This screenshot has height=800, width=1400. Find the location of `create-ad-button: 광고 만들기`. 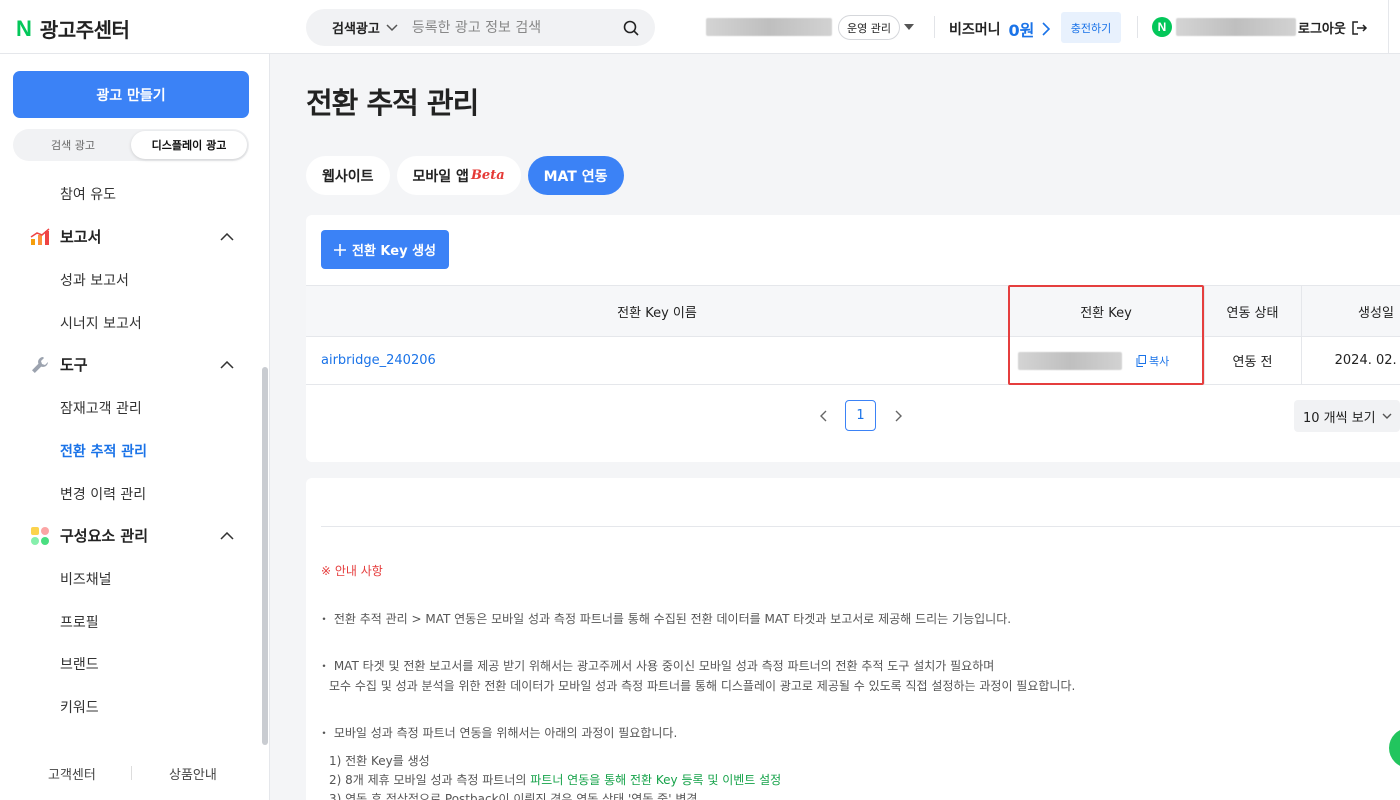

create-ad-button: 광고 만들기 is located at coordinates (131, 94).